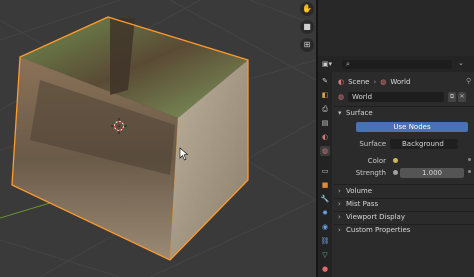  I want to click on surface-section-title: Surface, so click(359, 113).